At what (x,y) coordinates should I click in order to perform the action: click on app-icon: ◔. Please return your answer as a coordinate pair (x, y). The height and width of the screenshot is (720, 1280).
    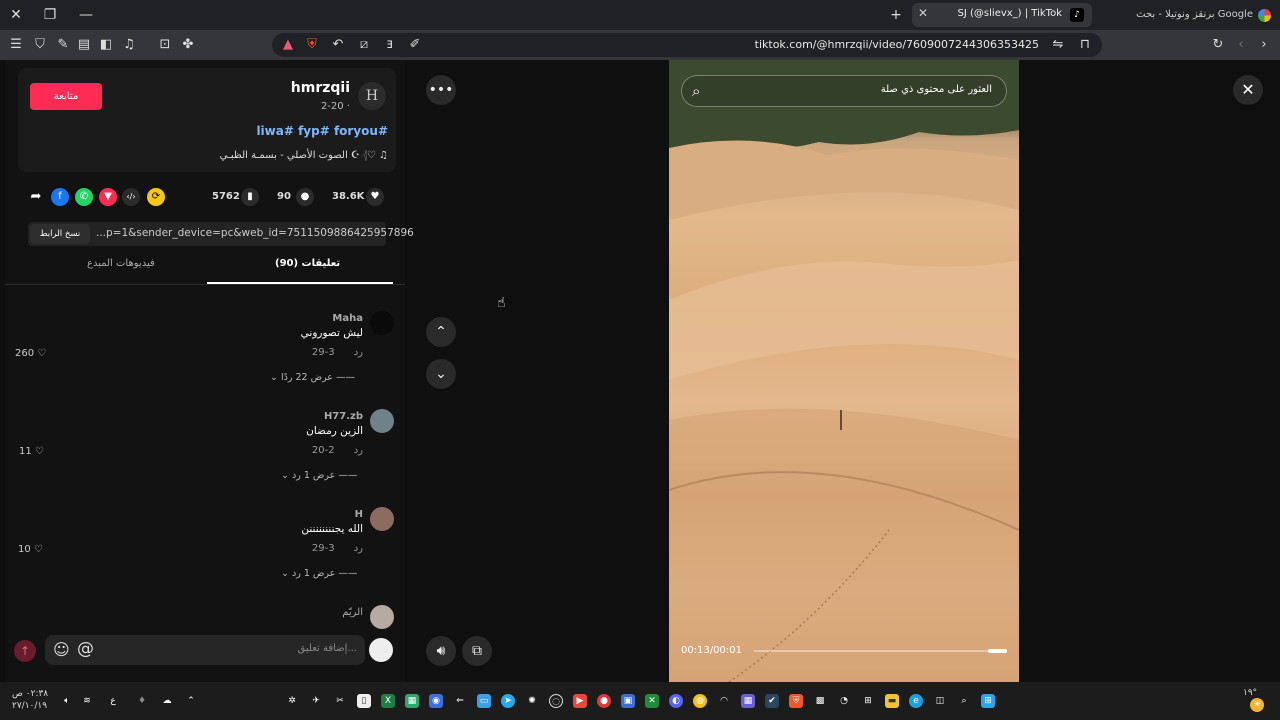
    Looking at the image, I should click on (844, 701).